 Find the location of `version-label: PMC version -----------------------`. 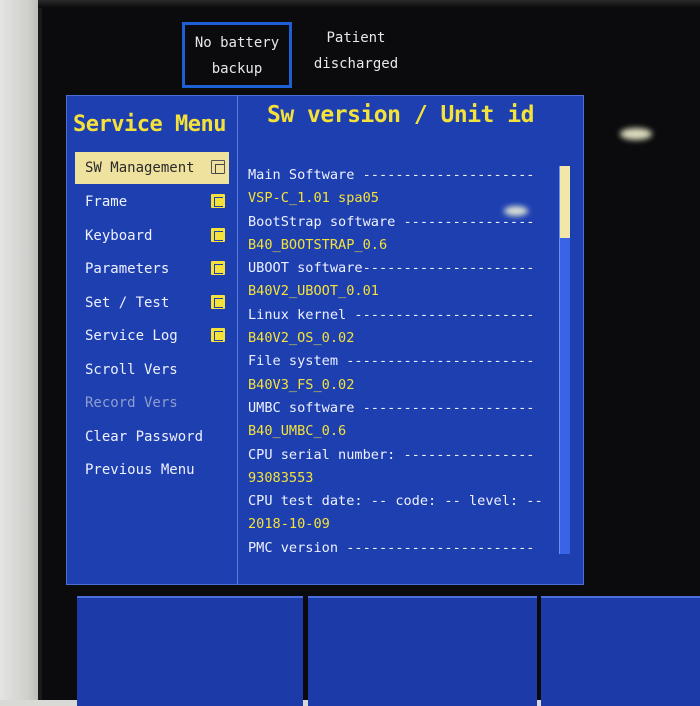

version-label: PMC version ----------------------- is located at coordinates (391, 547).